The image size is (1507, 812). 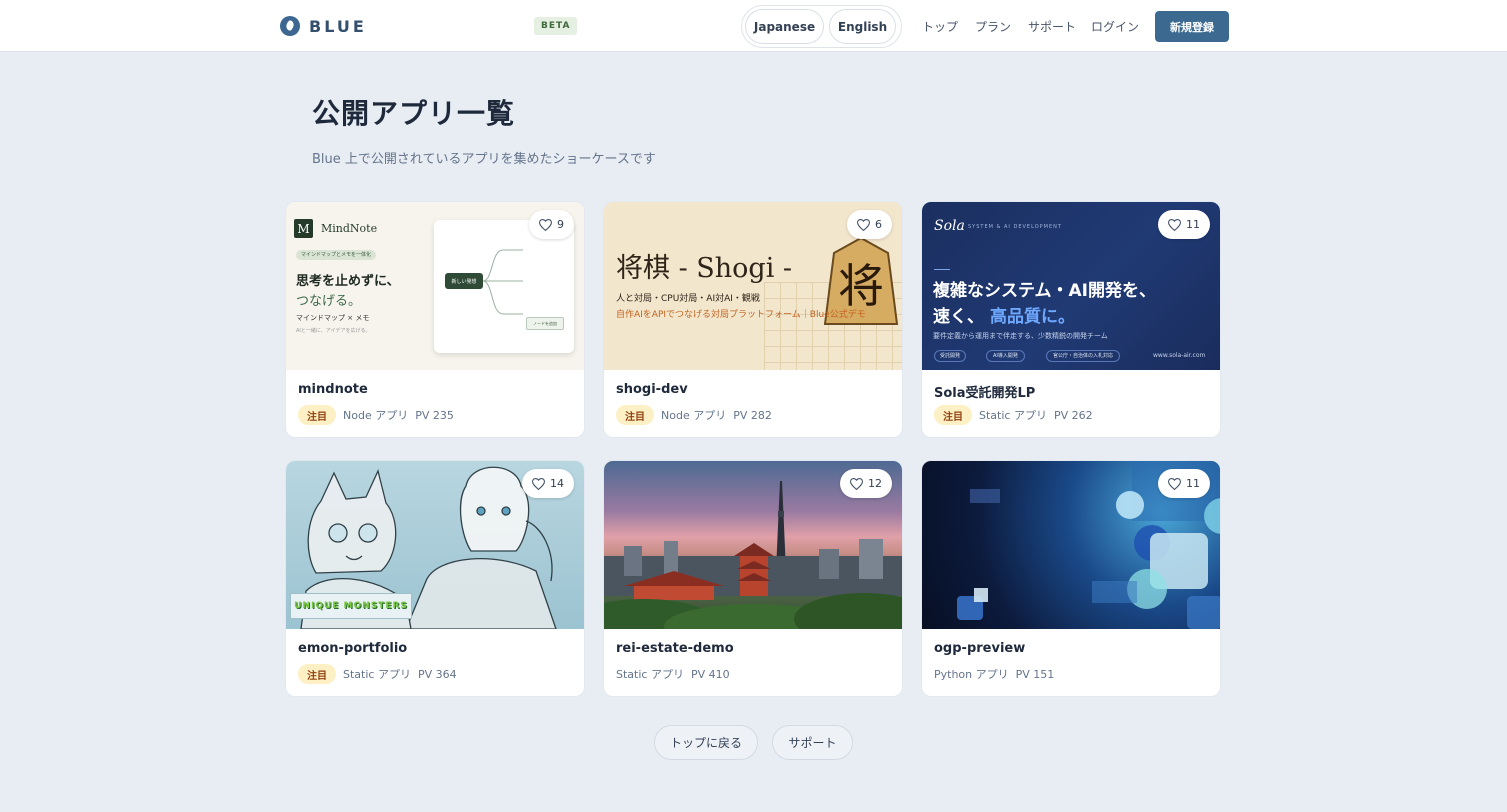 I want to click on thumb-headline: 将棋 - Shogi -, so click(x=704, y=268).